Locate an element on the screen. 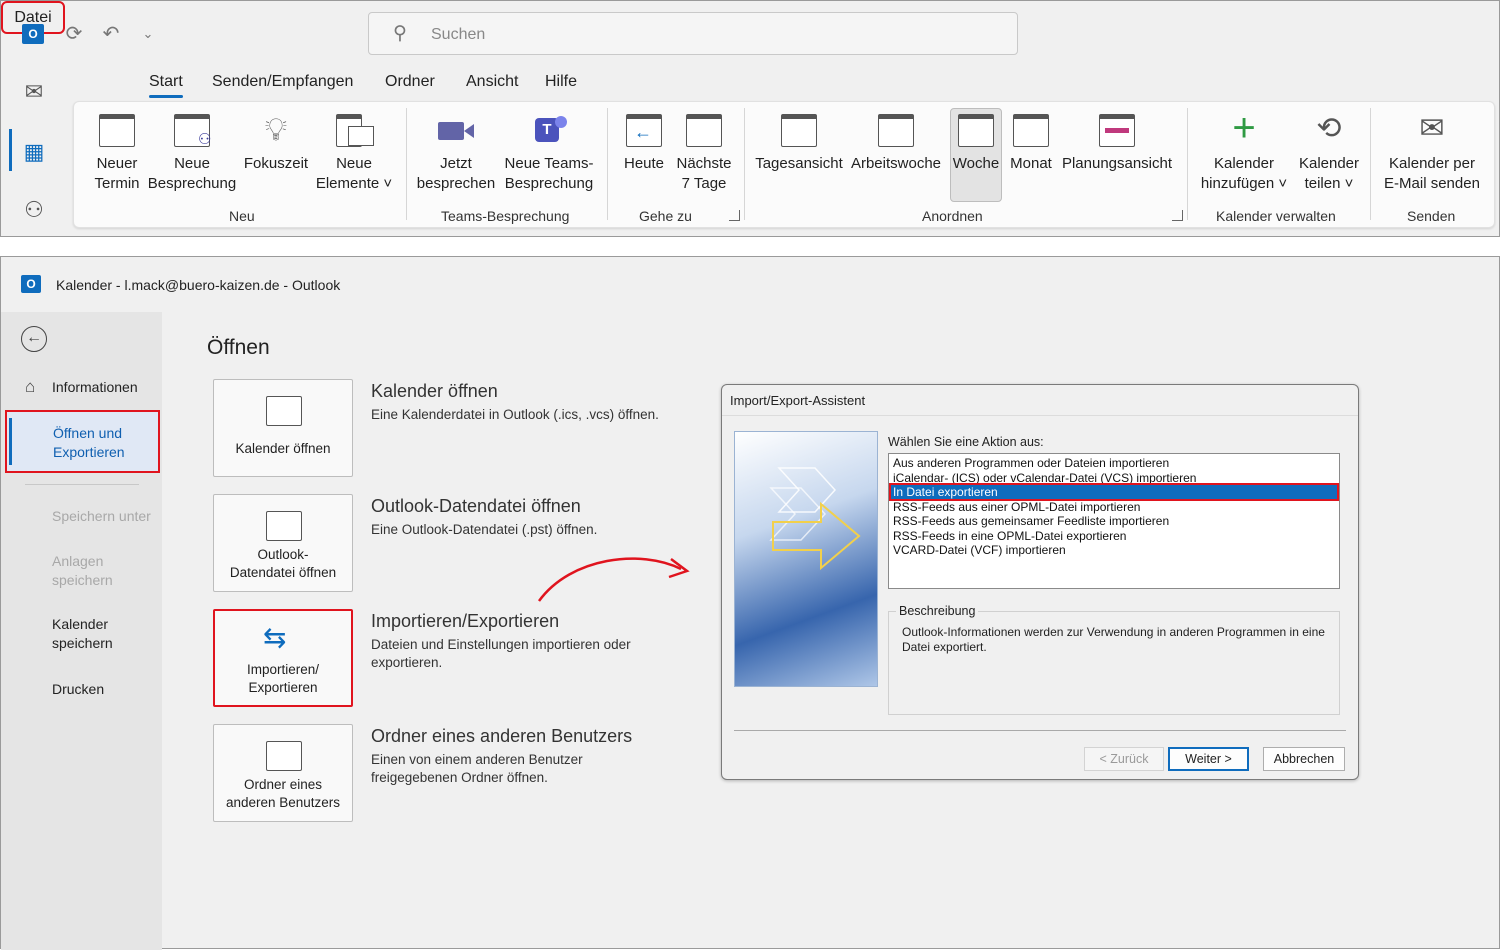  cancel-button: Abbrechen is located at coordinates (1304, 759).